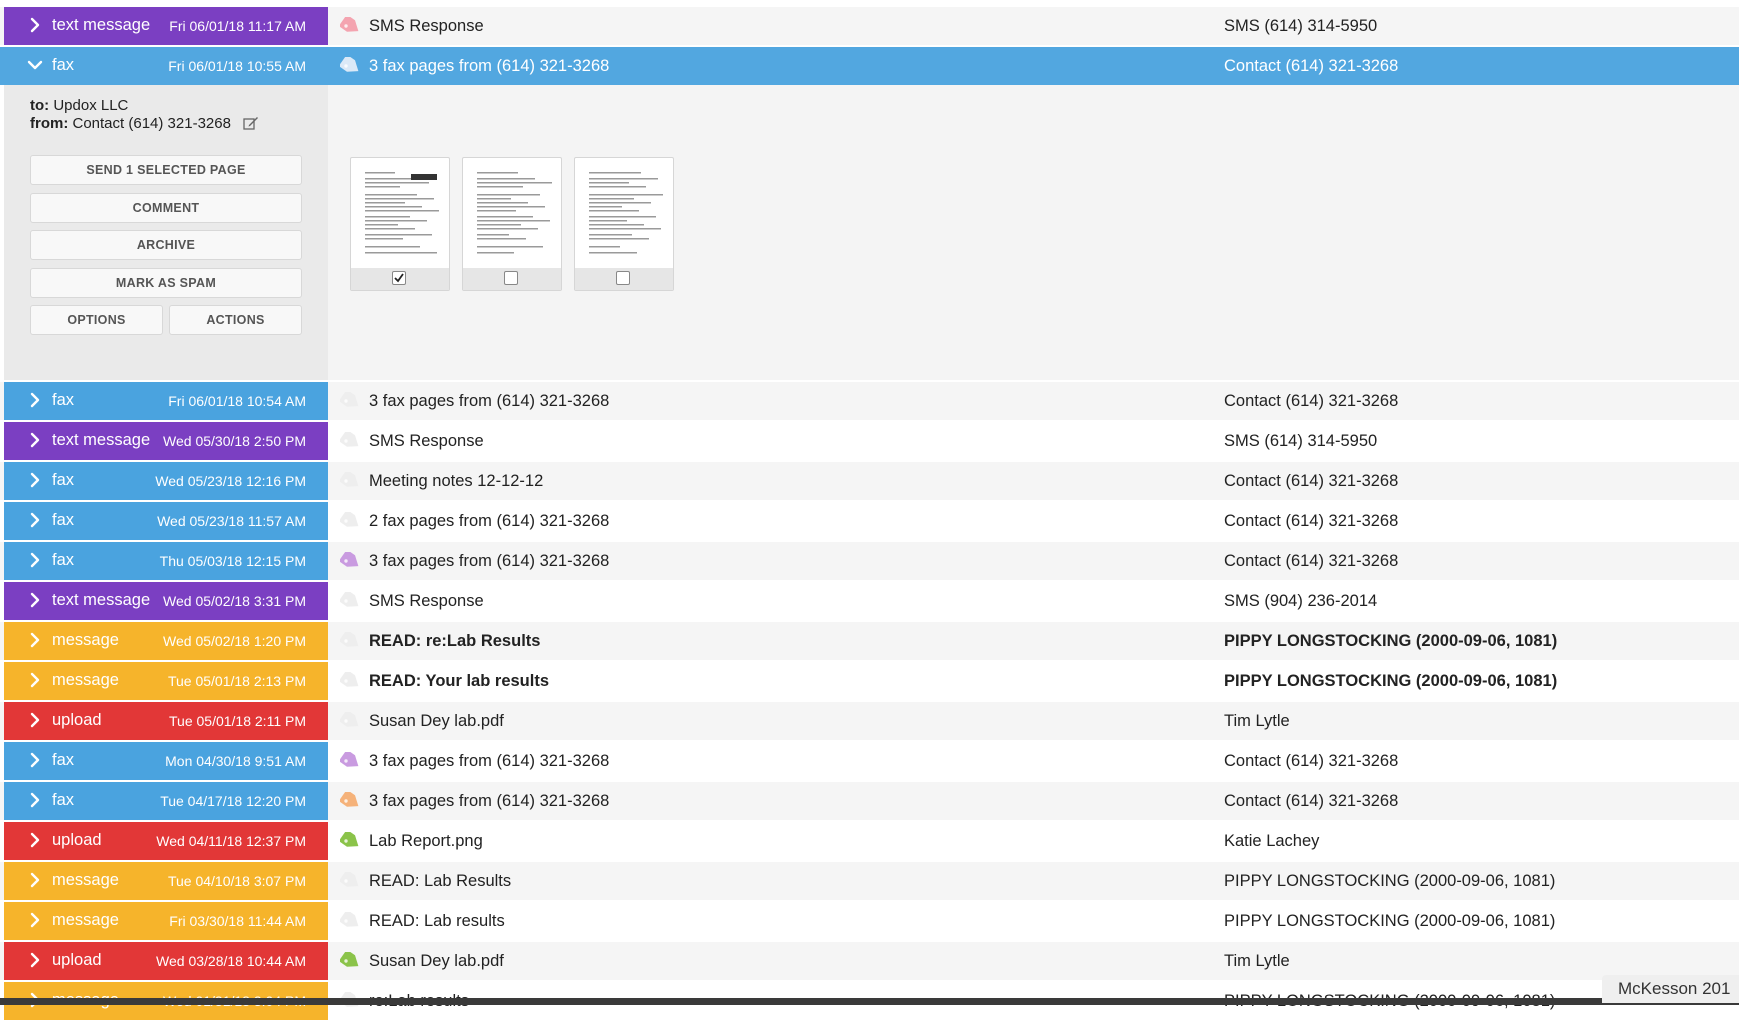  I want to click on actions-button: ACTIONS, so click(235, 320).